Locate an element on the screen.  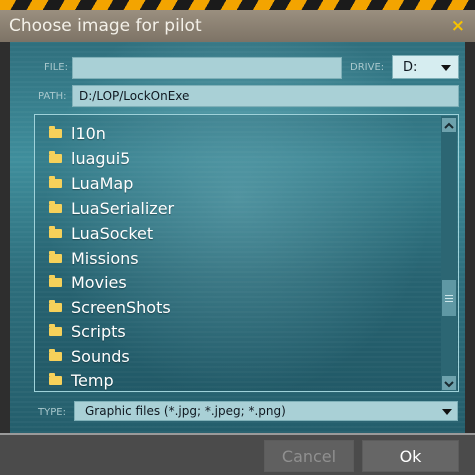
folder-name: LuaSerializer is located at coordinates (123, 208).